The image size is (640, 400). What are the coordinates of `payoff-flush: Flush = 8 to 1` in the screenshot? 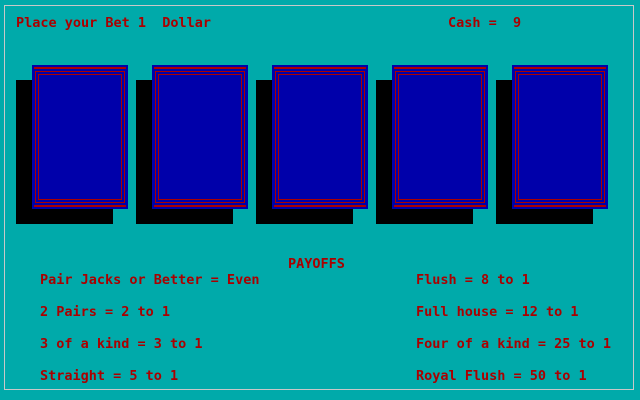 It's located at (473, 280).